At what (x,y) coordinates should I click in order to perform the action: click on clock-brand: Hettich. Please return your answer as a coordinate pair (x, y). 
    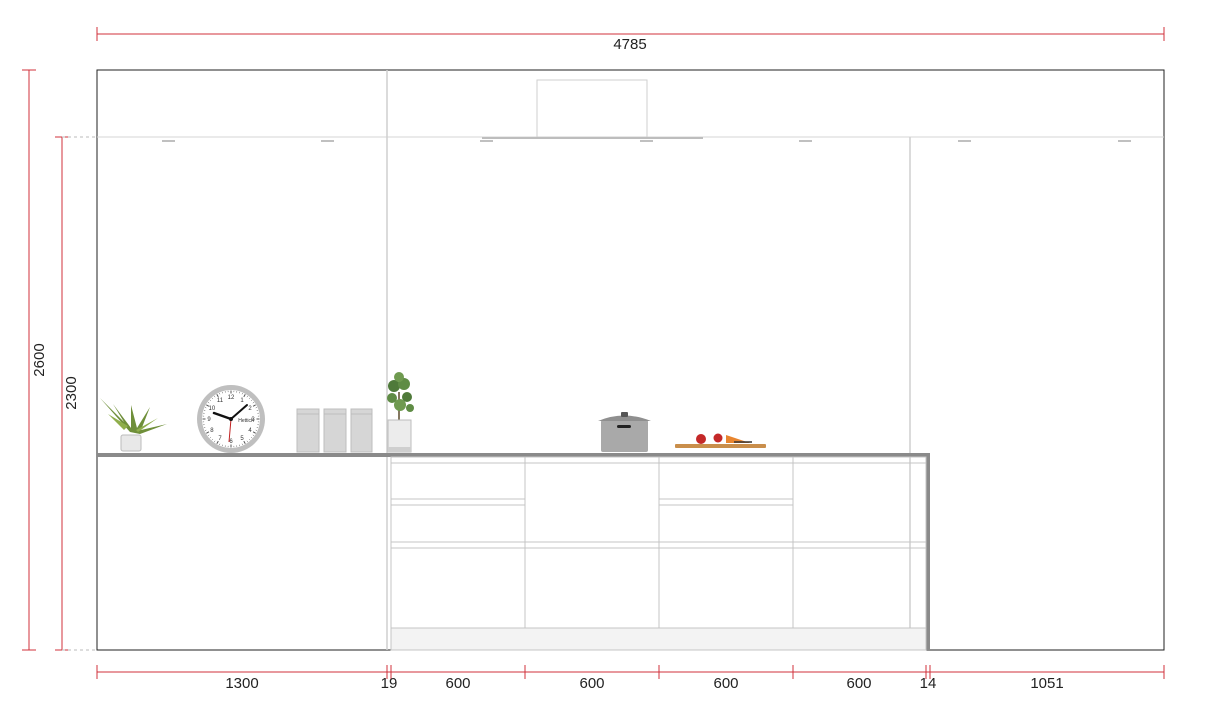
    Looking at the image, I should click on (246, 421).